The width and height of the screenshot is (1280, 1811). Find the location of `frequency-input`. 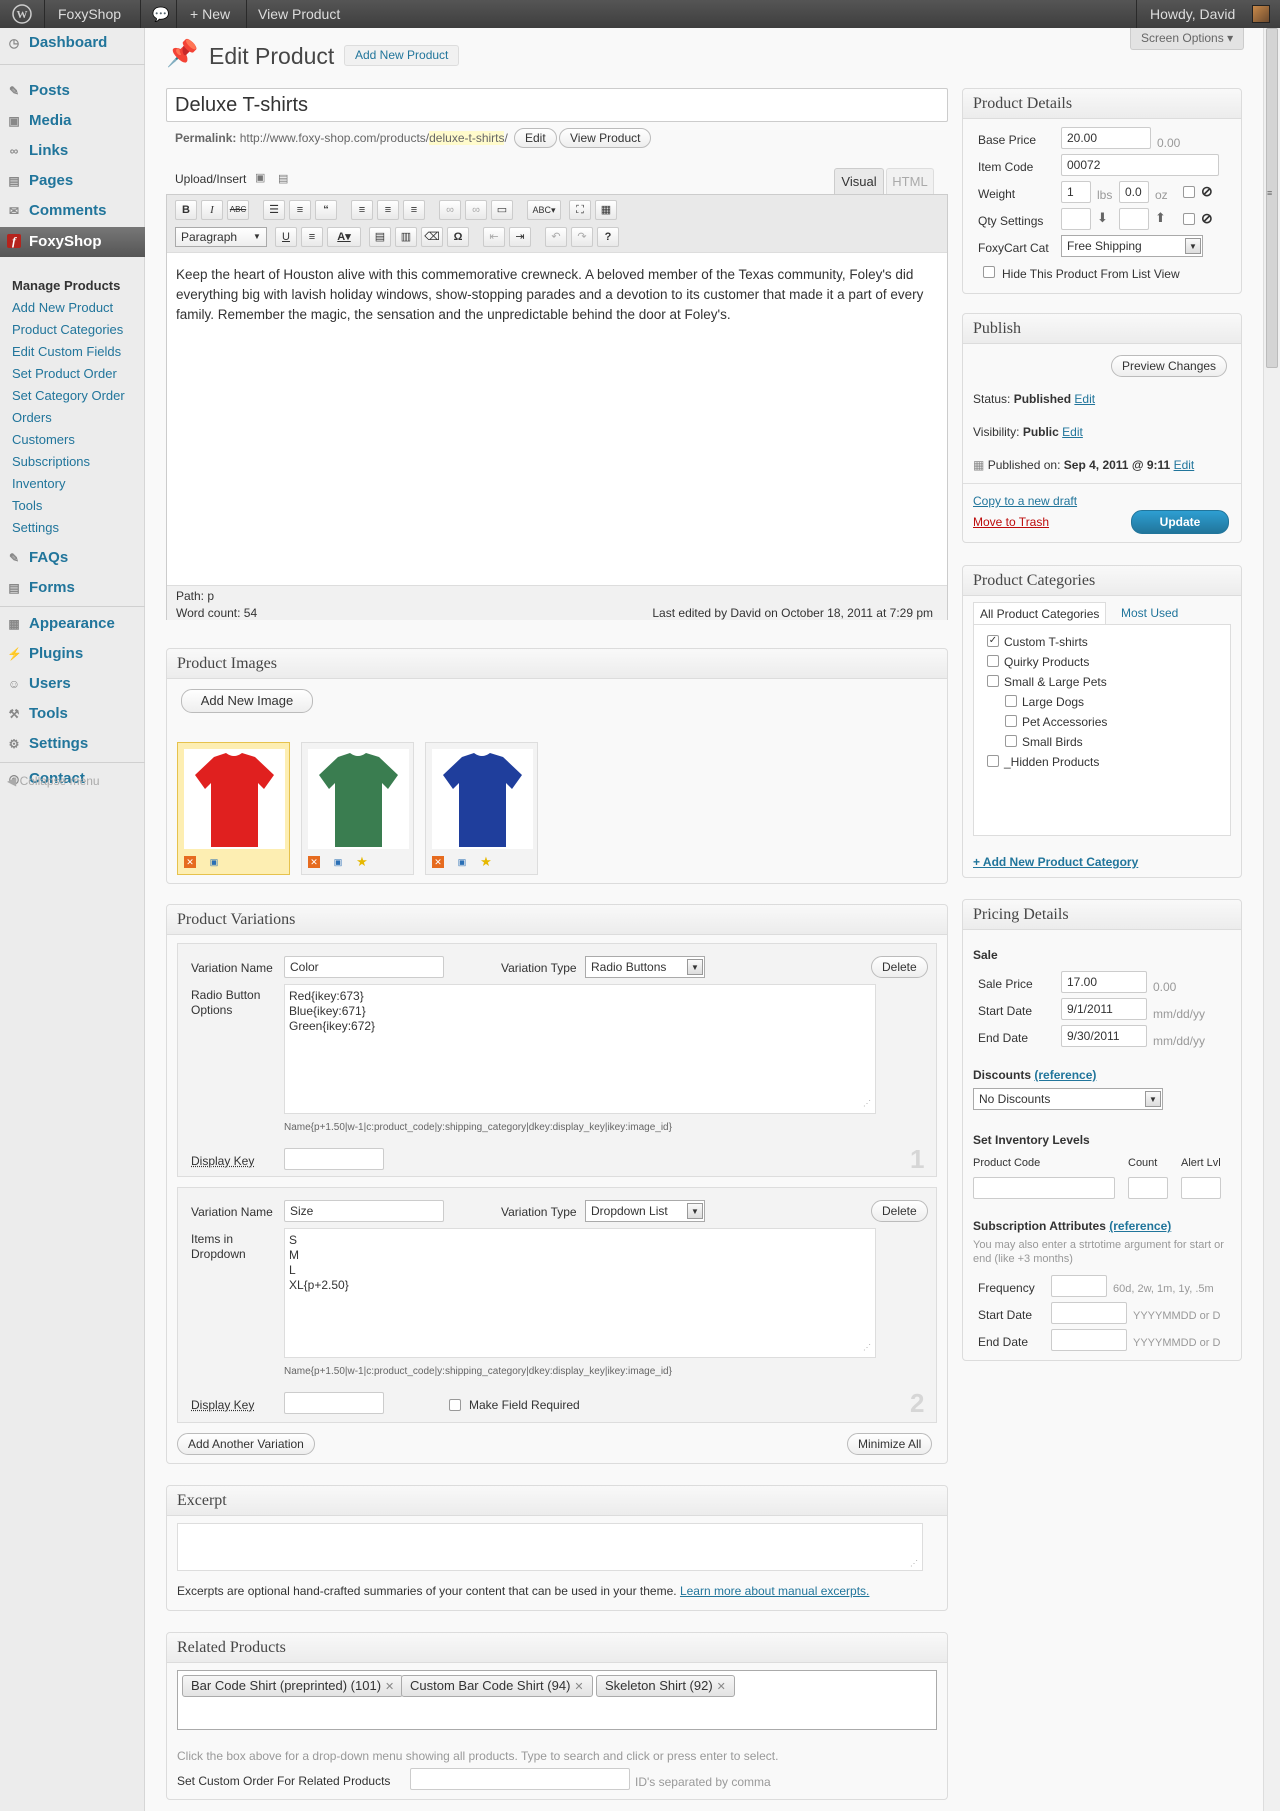

frequency-input is located at coordinates (1079, 1286).